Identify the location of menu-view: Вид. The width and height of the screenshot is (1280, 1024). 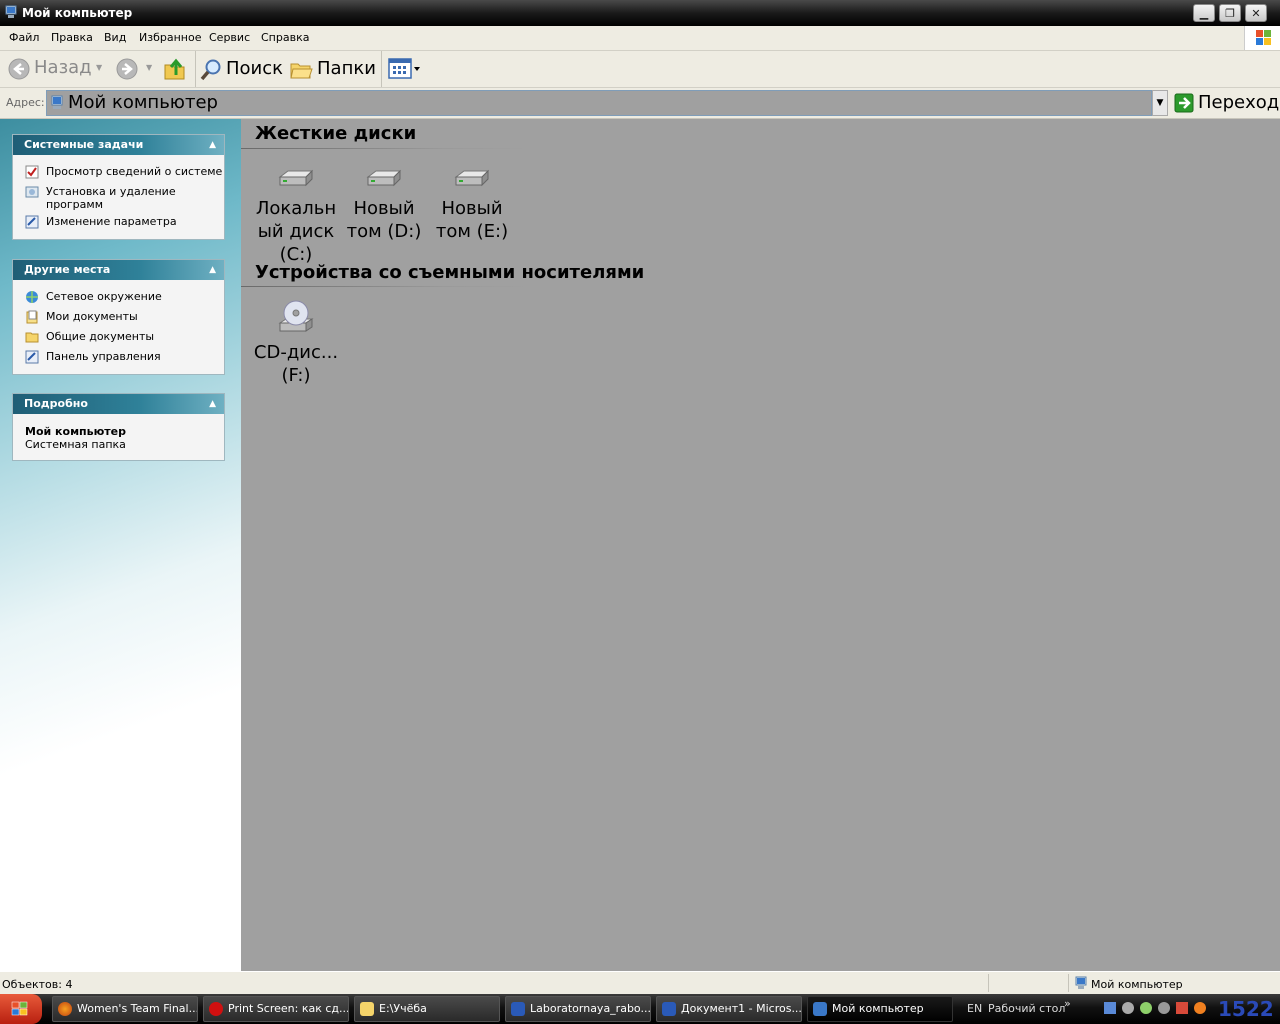
(115, 37).